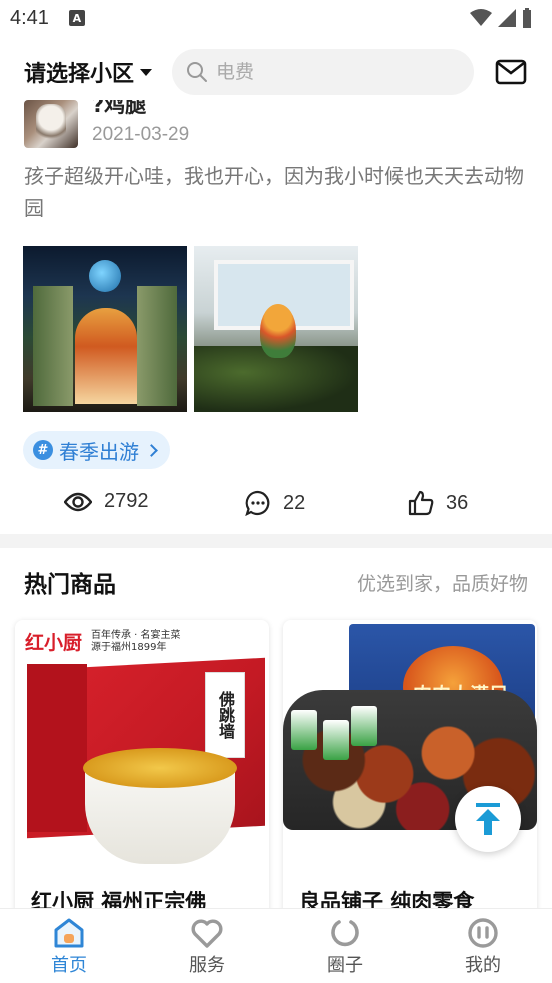  What do you see at coordinates (99, 451) in the screenshot?
I see `topic-label: 春季出游` at bounding box center [99, 451].